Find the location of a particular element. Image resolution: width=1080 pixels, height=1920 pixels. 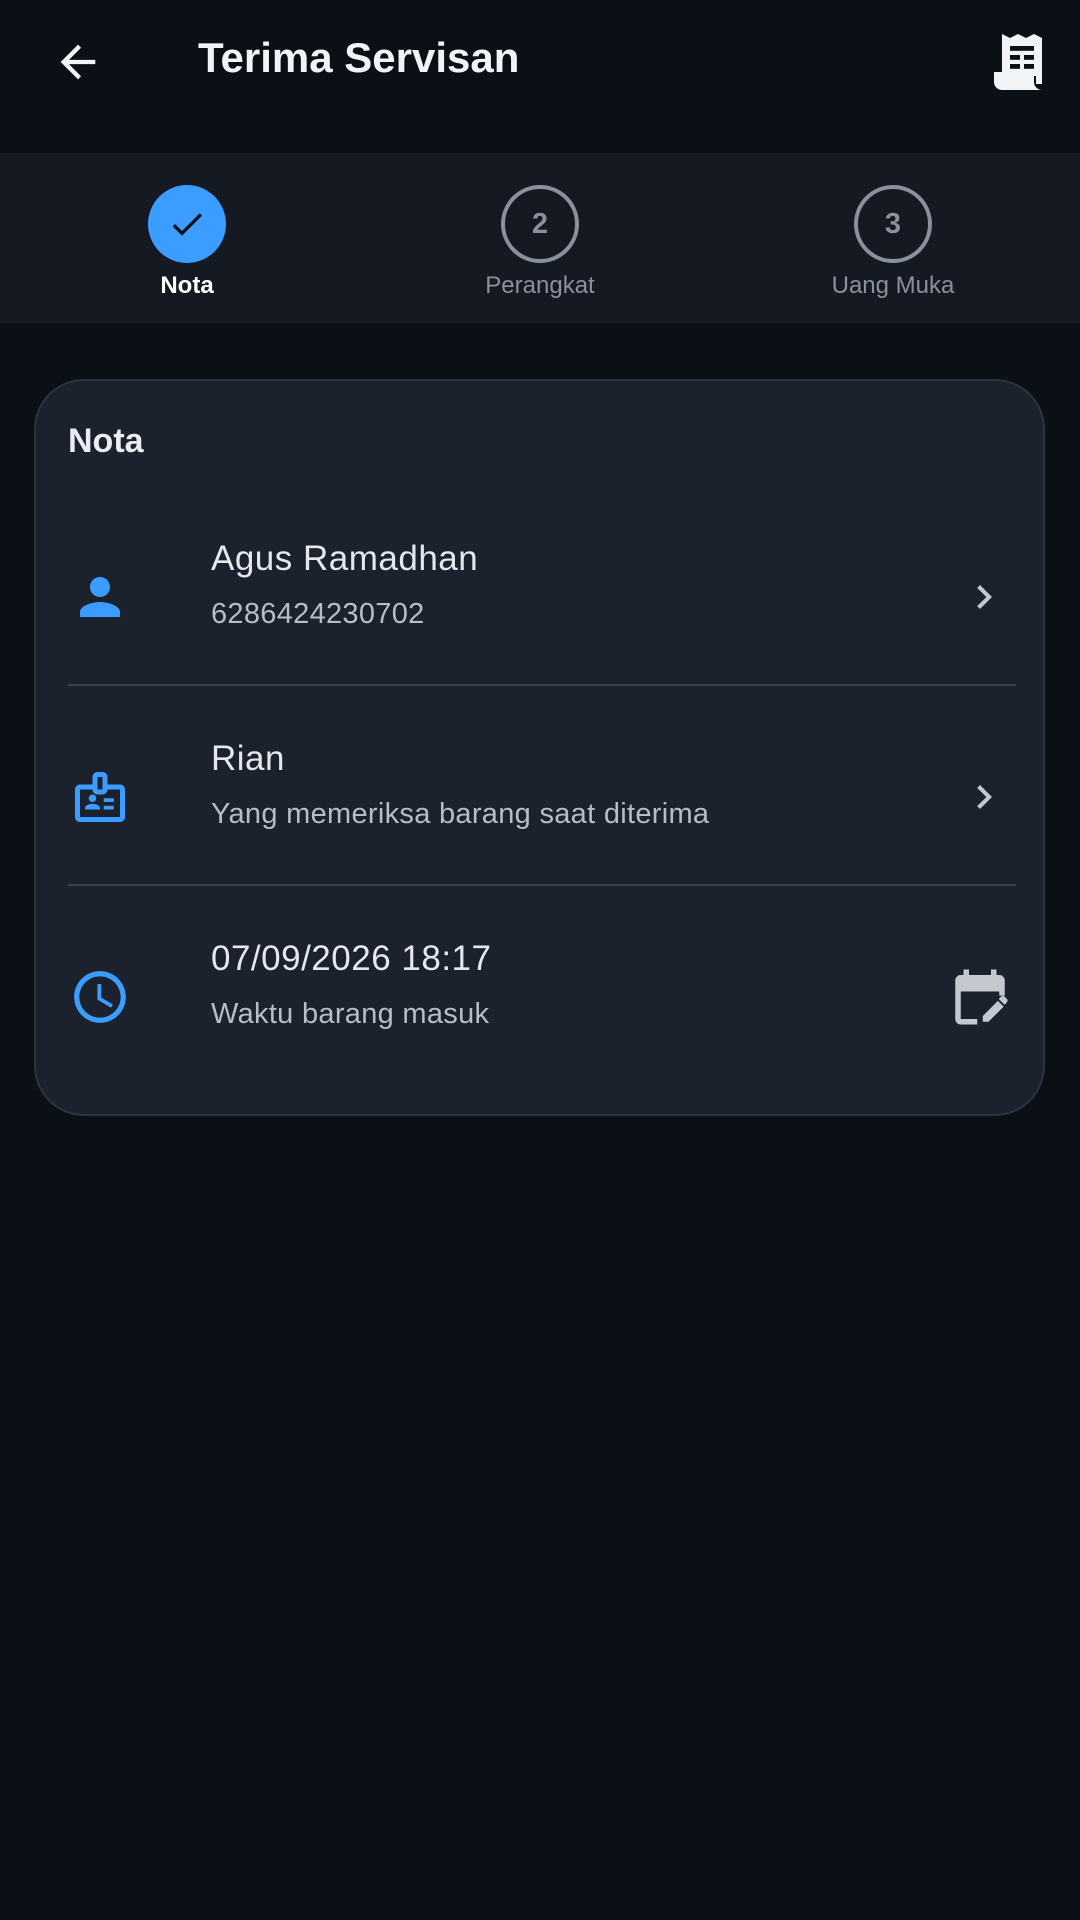

receipt-button is located at coordinates (1018, 62).